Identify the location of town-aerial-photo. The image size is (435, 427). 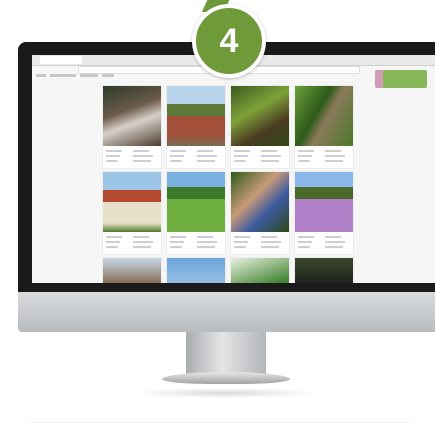
(196, 116).